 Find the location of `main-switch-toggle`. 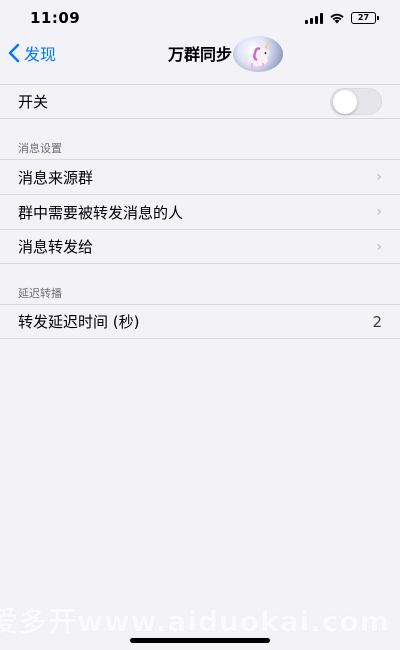

main-switch-toggle is located at coordinates (356, 101).